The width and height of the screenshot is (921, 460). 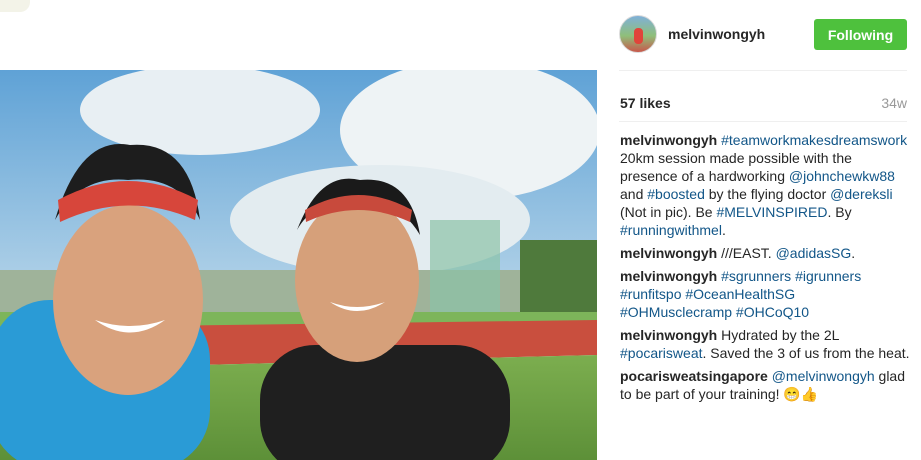 What do you see at coordinates (842, 176) in the screenshot?
I see `mention-link: @johnchewkw88` at bounding box center [842, 176].